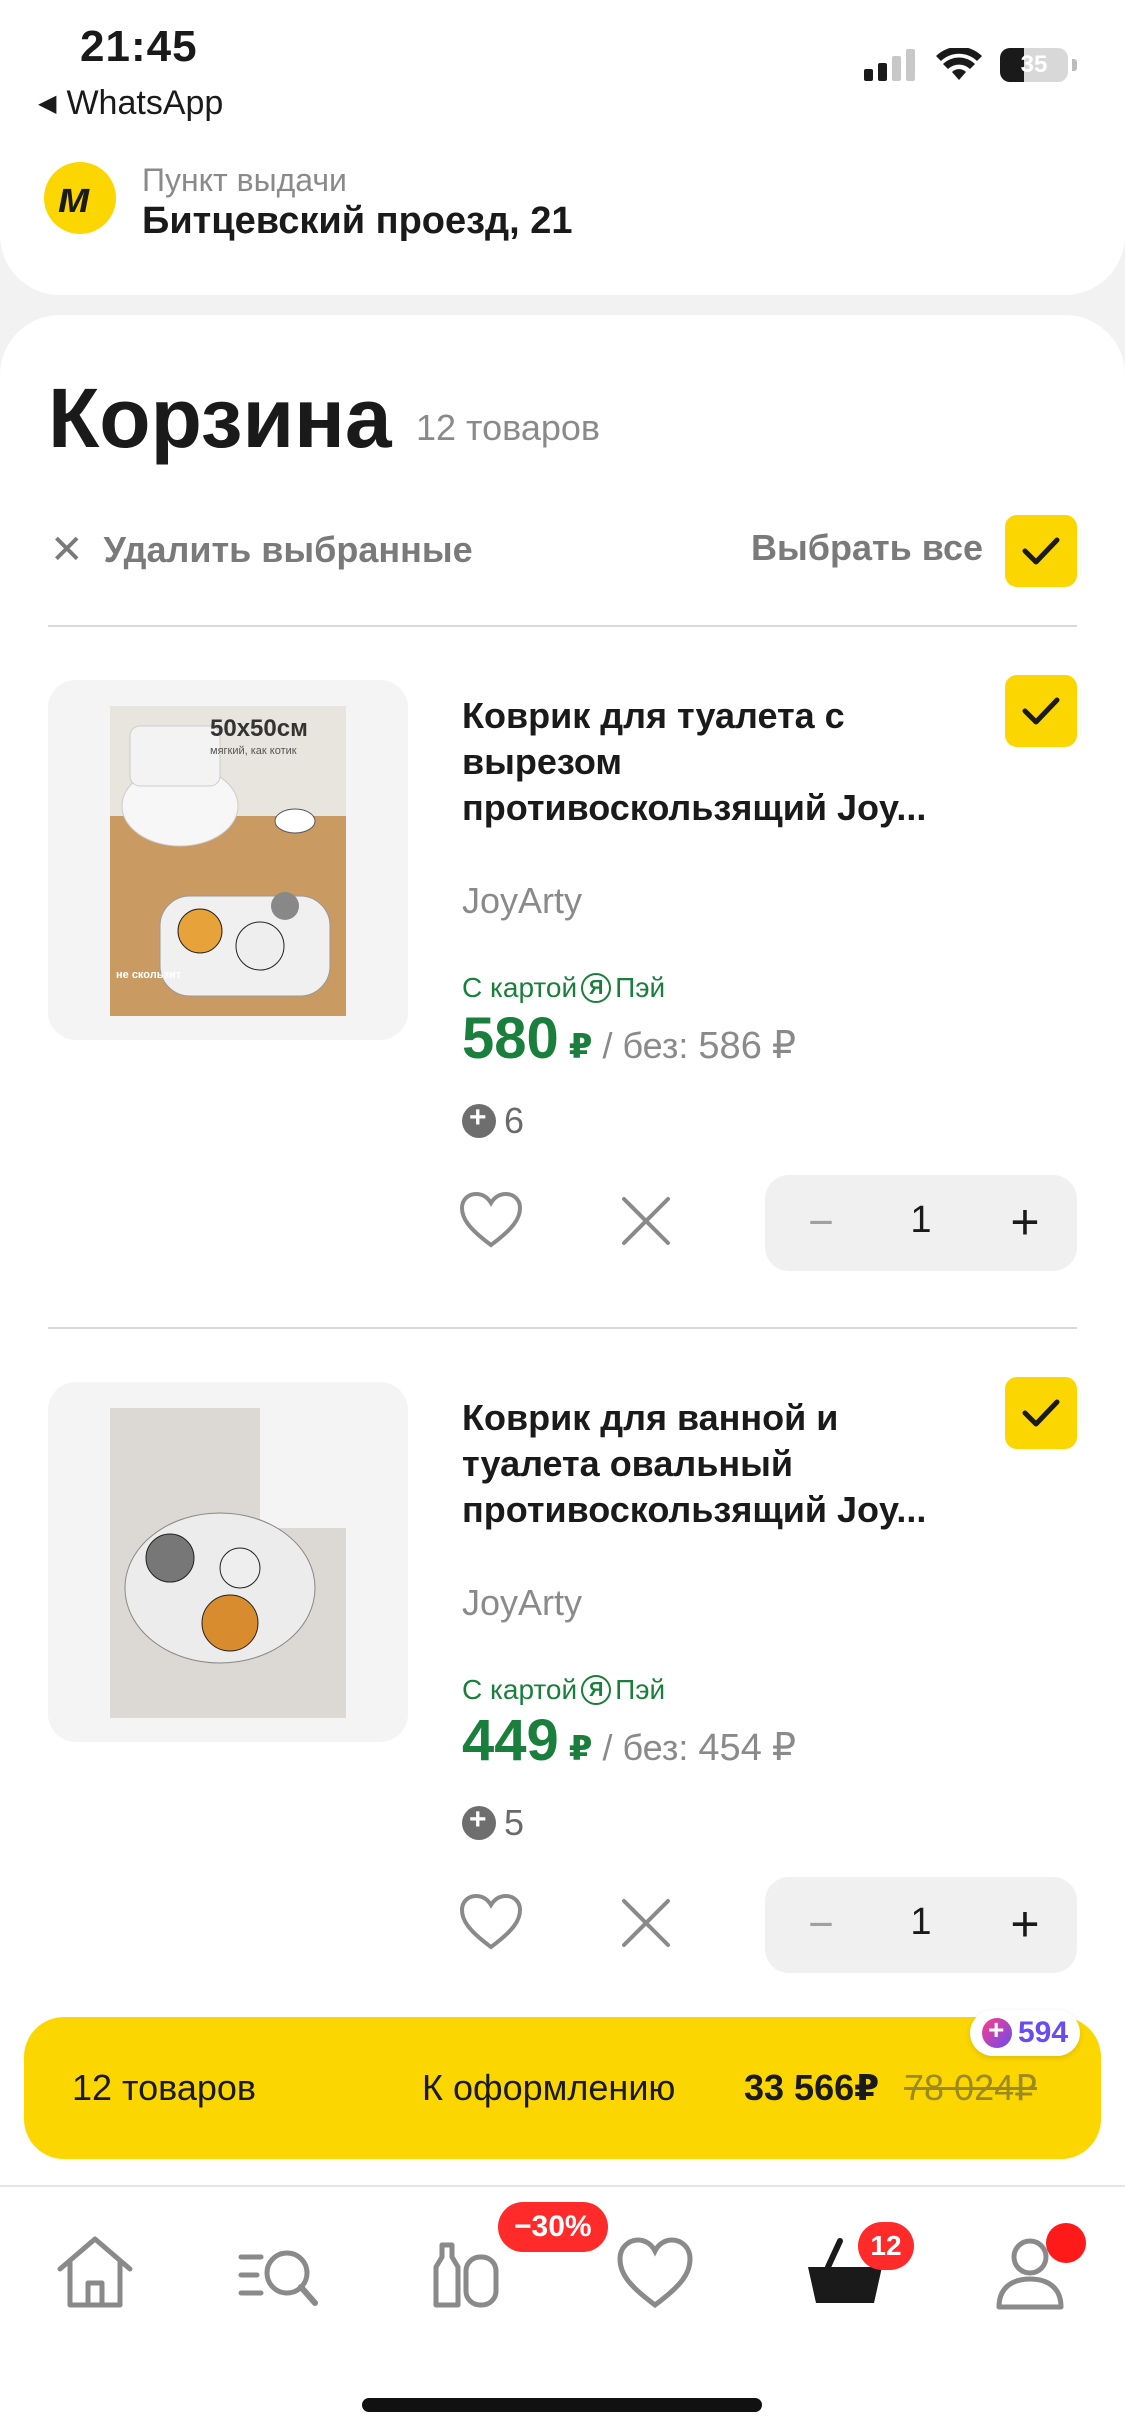 The height and width of the screenshot is (2436, 1125). What do you see at coordinates (549, 2087) in the screenshot?
I see `checkout-label: К оформлению` at bounding box center [549, 2087].